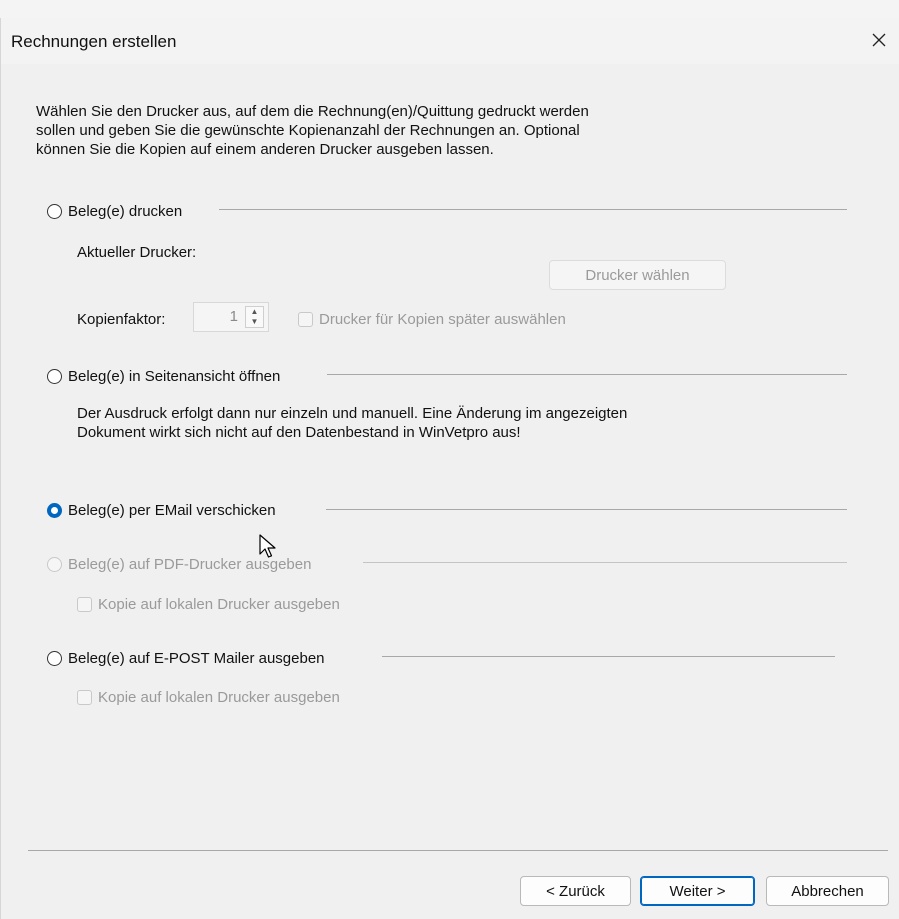  What do you see at coordinates (219, 604) in the screenshot?
I see `pdf-copy-label: Kopie auf lokalen Drucker ausgeben` at bounding box center [219, 604].